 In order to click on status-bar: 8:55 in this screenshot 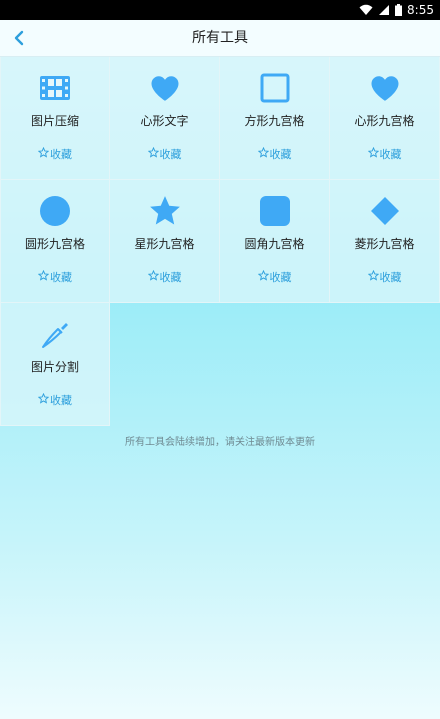, I will do `click(220, 10)`.